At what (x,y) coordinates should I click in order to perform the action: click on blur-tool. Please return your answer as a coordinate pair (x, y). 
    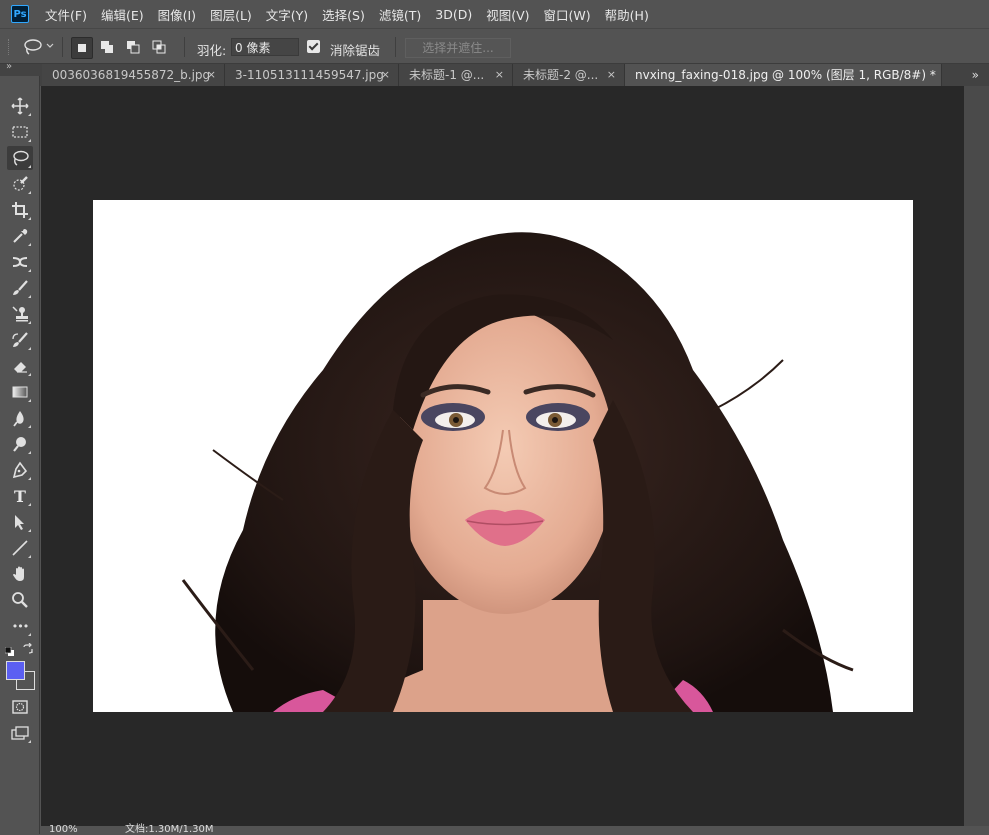
    Looking at the image, I should click on (20, 418).